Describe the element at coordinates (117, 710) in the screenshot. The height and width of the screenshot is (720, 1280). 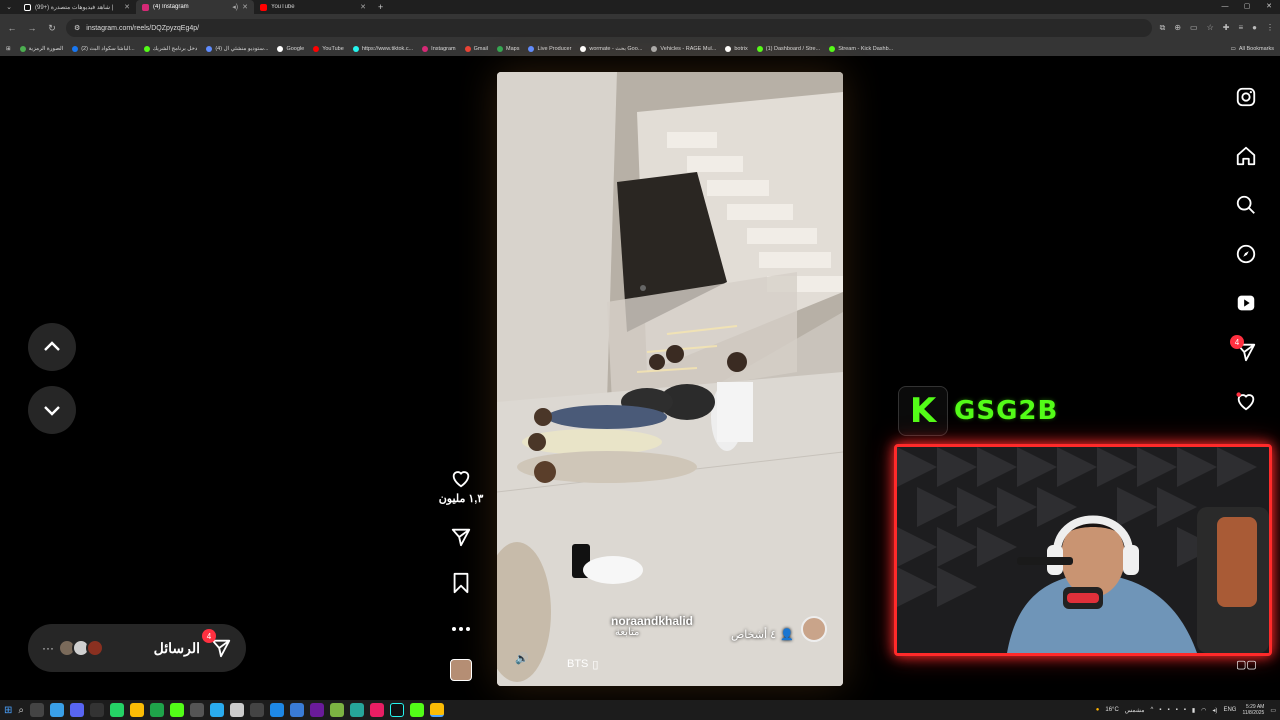
I see `whatsapp-icon` at that location.